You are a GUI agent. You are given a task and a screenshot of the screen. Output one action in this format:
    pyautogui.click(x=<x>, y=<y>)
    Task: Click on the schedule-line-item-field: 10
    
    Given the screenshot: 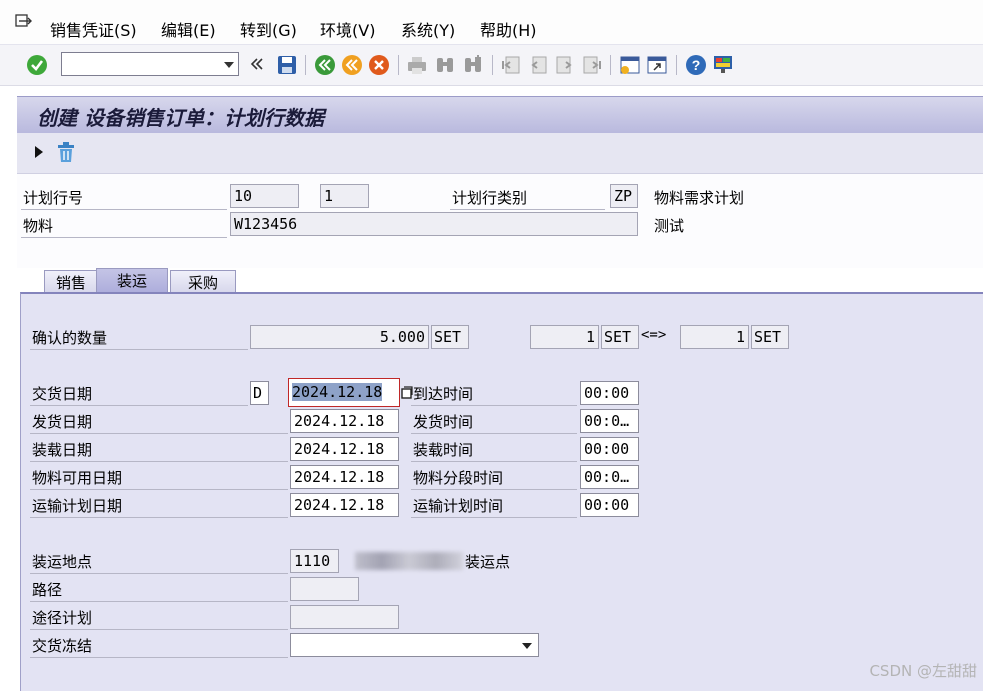 What is the action you would take?
    pyautogui.click(x=264, y=196)
    